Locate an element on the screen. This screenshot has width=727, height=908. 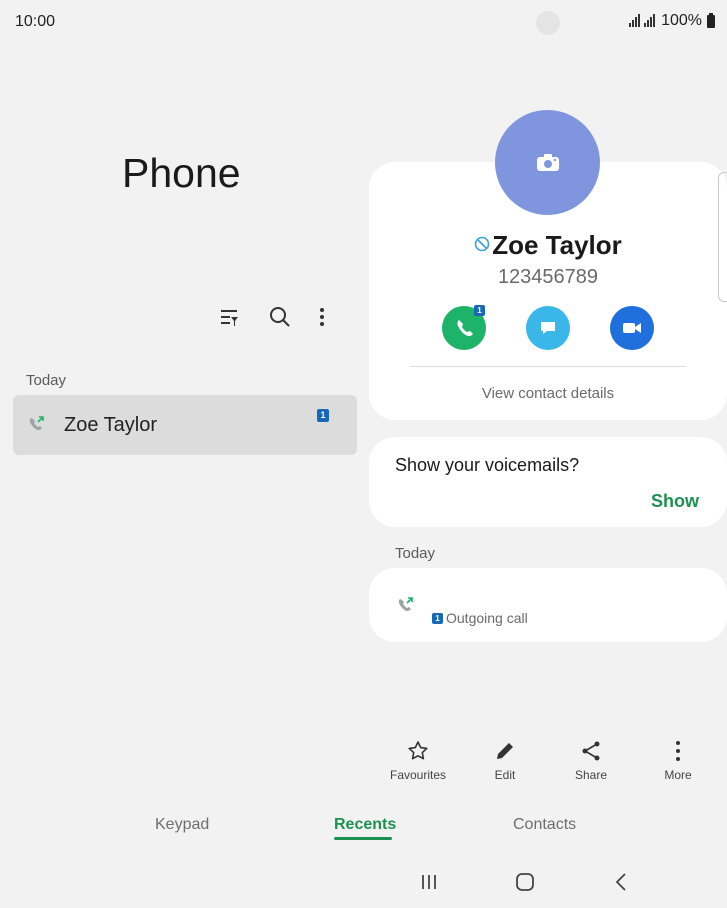
message-icon is located at coordinates (548, 328).